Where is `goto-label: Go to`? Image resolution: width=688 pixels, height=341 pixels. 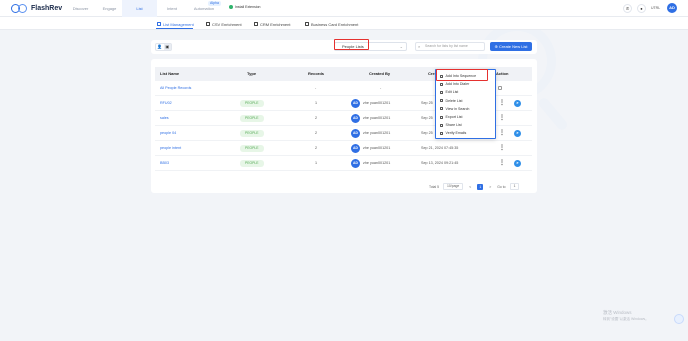
goto-label: Go to is located at coordinates (501, 186).